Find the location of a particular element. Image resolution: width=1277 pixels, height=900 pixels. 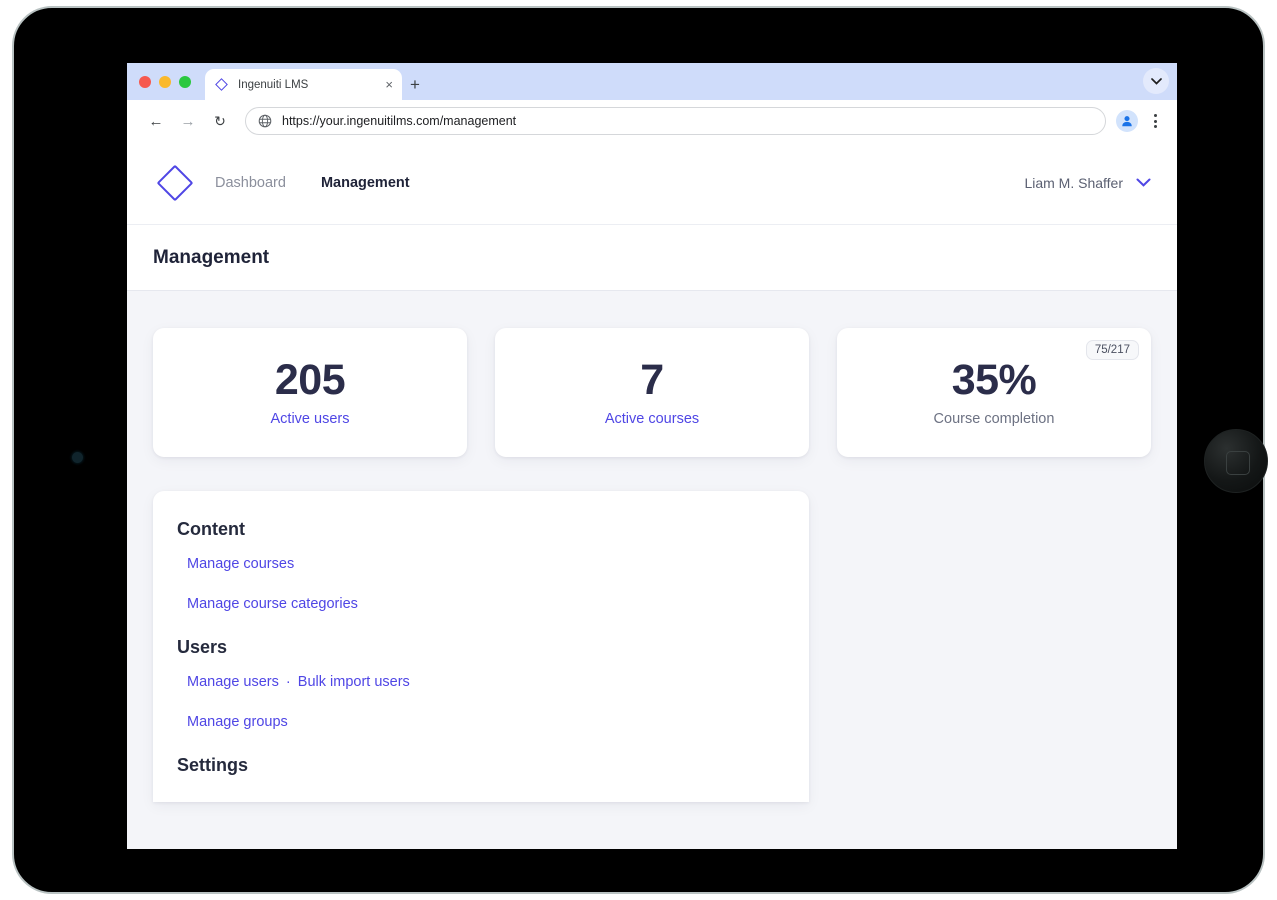

new-tab-button: + is located at coordinates (415, 84).